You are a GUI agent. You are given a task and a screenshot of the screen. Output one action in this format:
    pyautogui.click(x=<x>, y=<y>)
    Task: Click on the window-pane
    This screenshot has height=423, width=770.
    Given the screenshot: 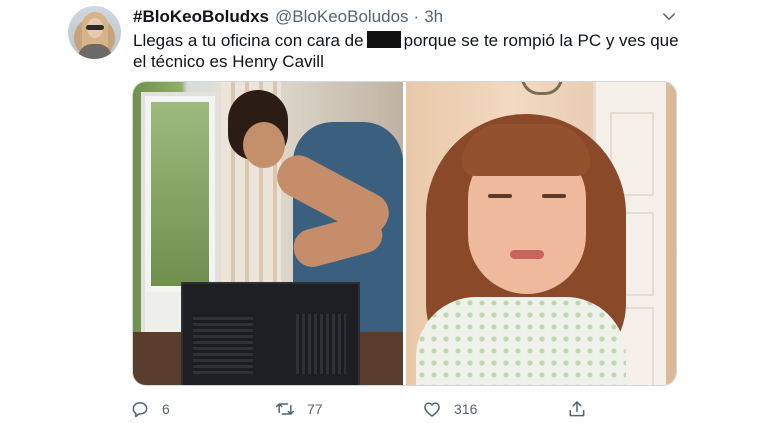 What is the action you would take?
    pyautogui.click(x=180, y=194)
    